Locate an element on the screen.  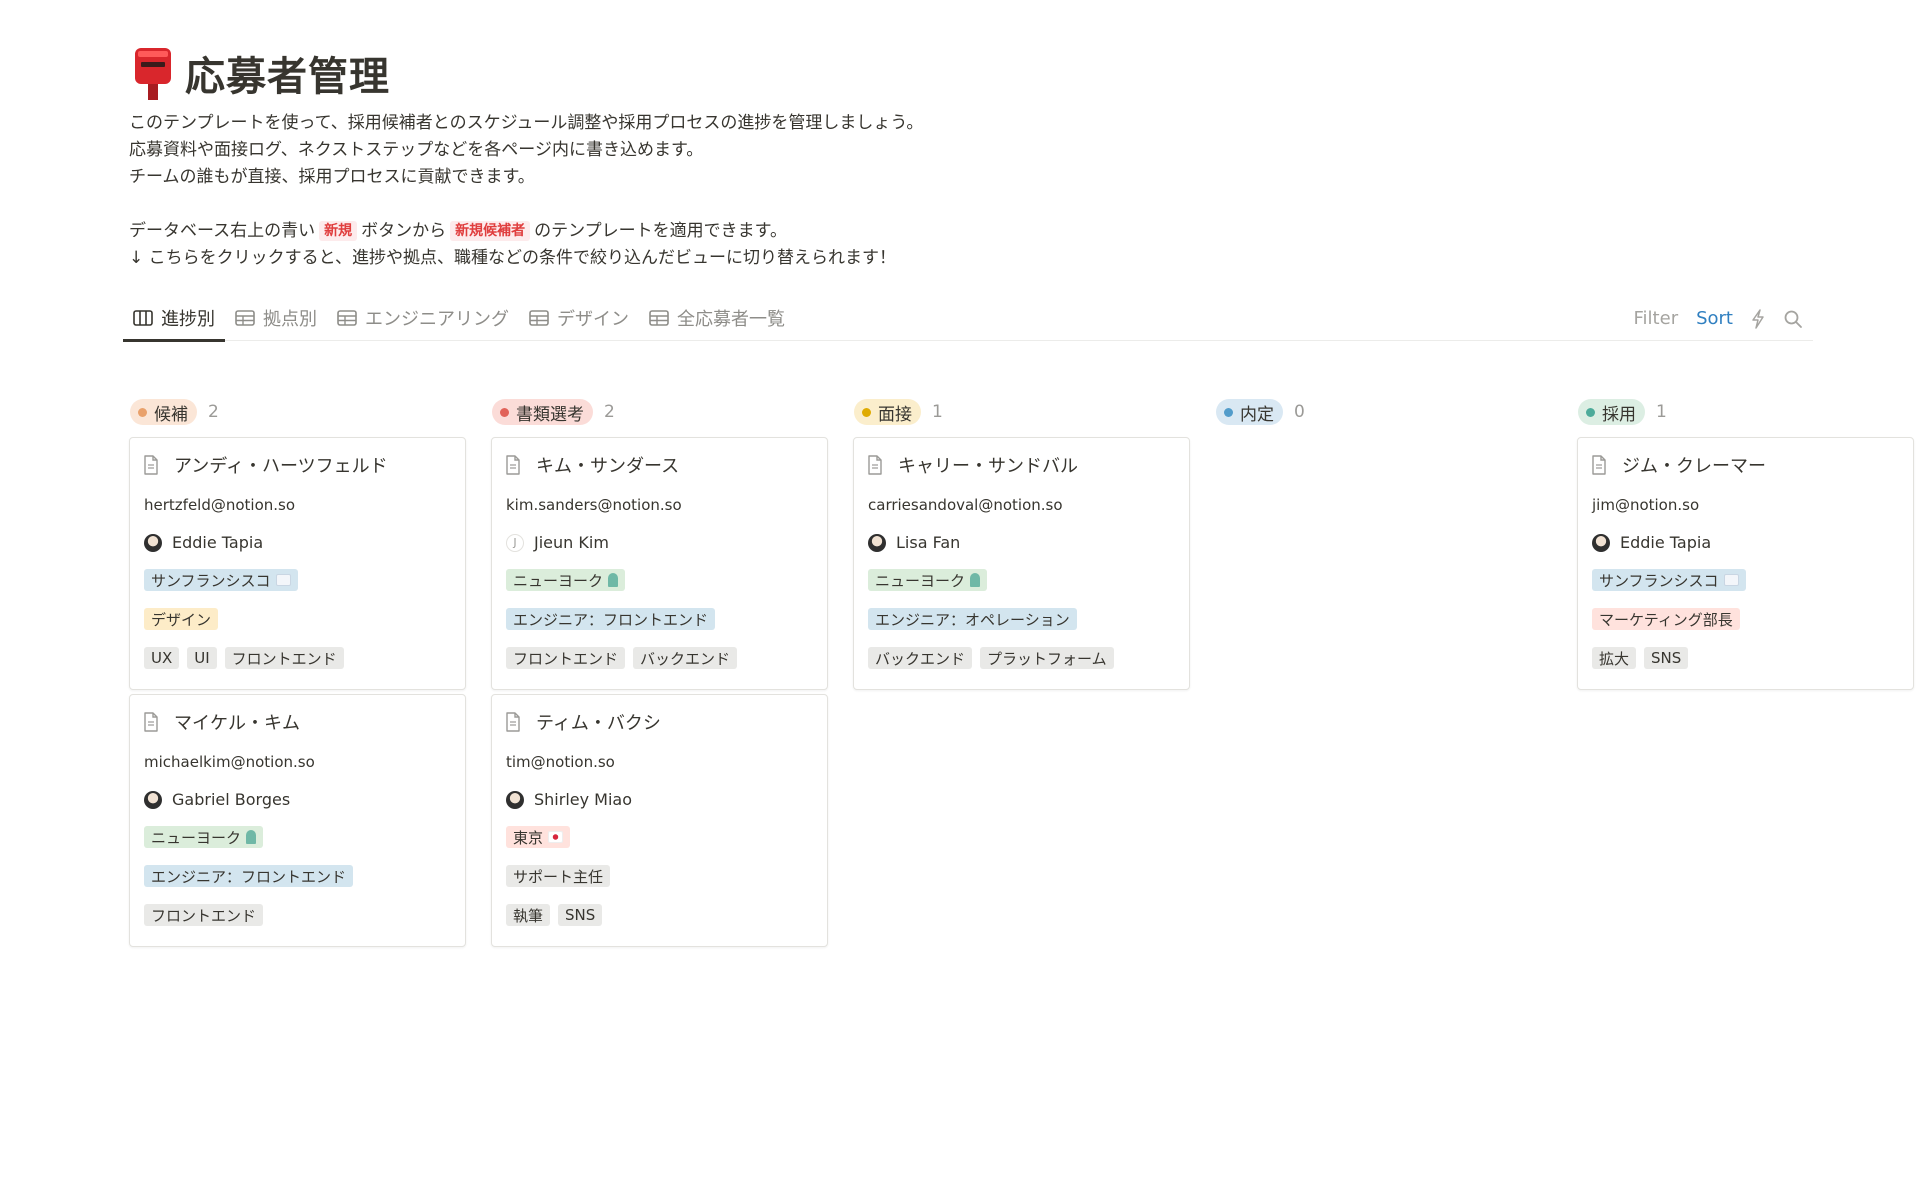
search-icon is located at coordinates (1793, 319).